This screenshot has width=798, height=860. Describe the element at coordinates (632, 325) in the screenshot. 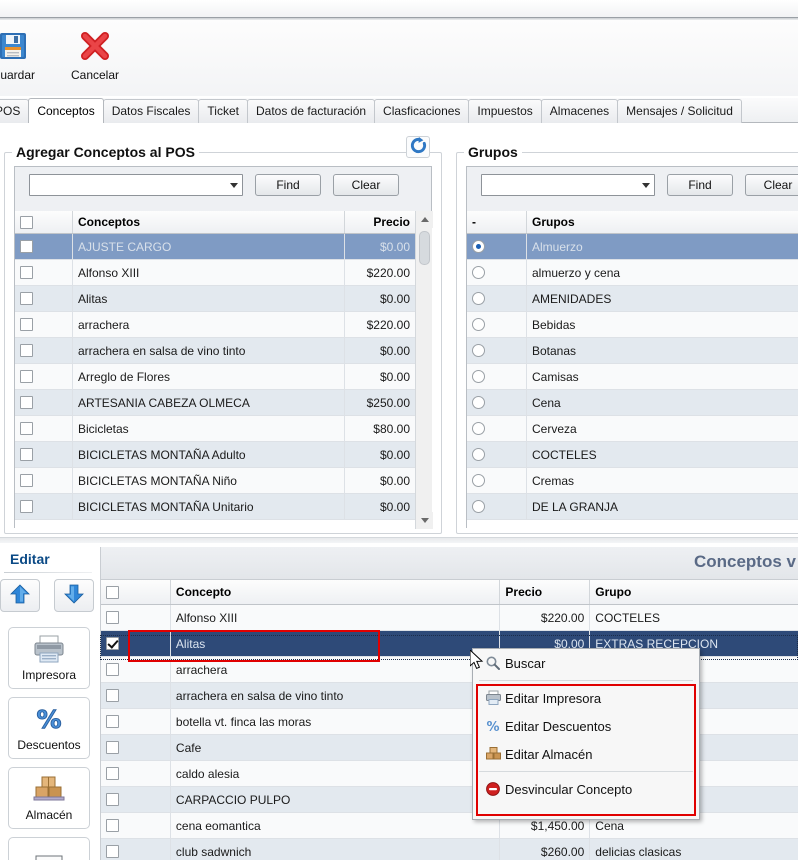

I see `table-row: Bebidas` at that location.